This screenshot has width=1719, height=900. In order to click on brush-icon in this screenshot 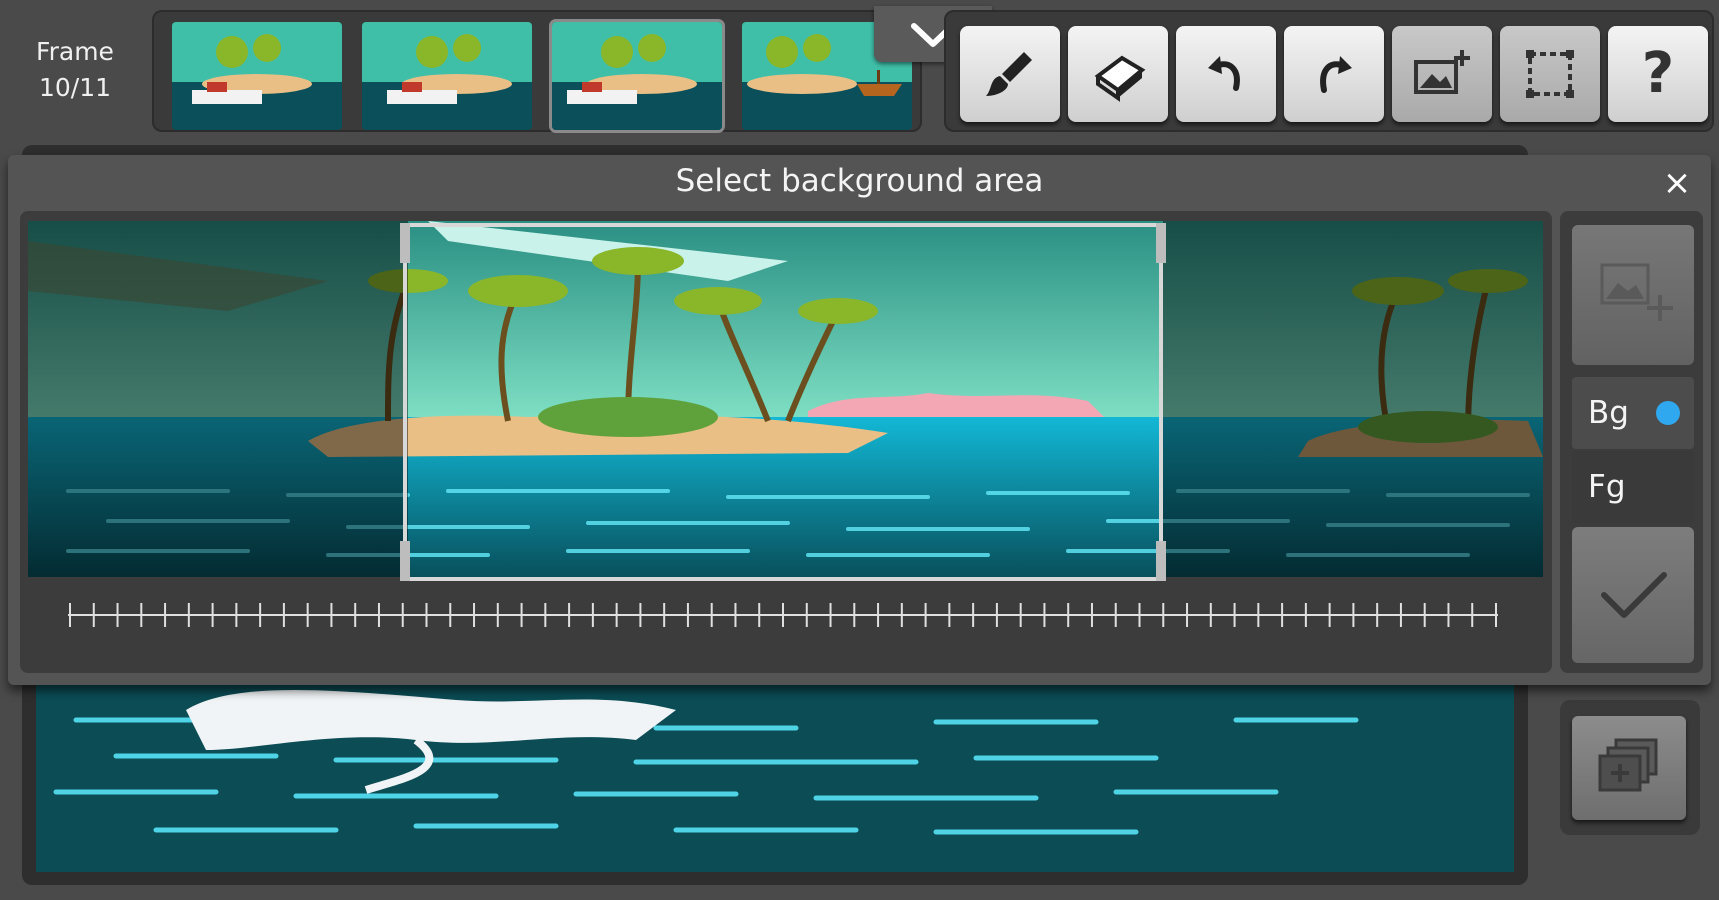, I will do `click(1009, 74)`.